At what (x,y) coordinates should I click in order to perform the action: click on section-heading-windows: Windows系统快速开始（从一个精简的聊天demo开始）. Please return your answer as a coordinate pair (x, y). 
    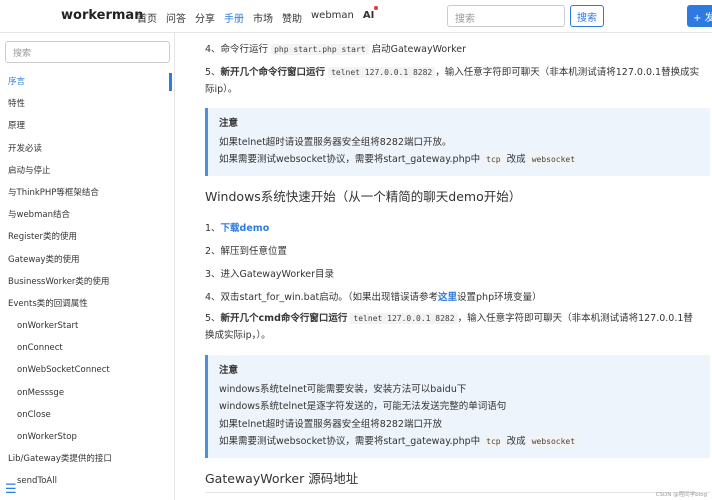
    Looking at the image, I should click on (363, 196).